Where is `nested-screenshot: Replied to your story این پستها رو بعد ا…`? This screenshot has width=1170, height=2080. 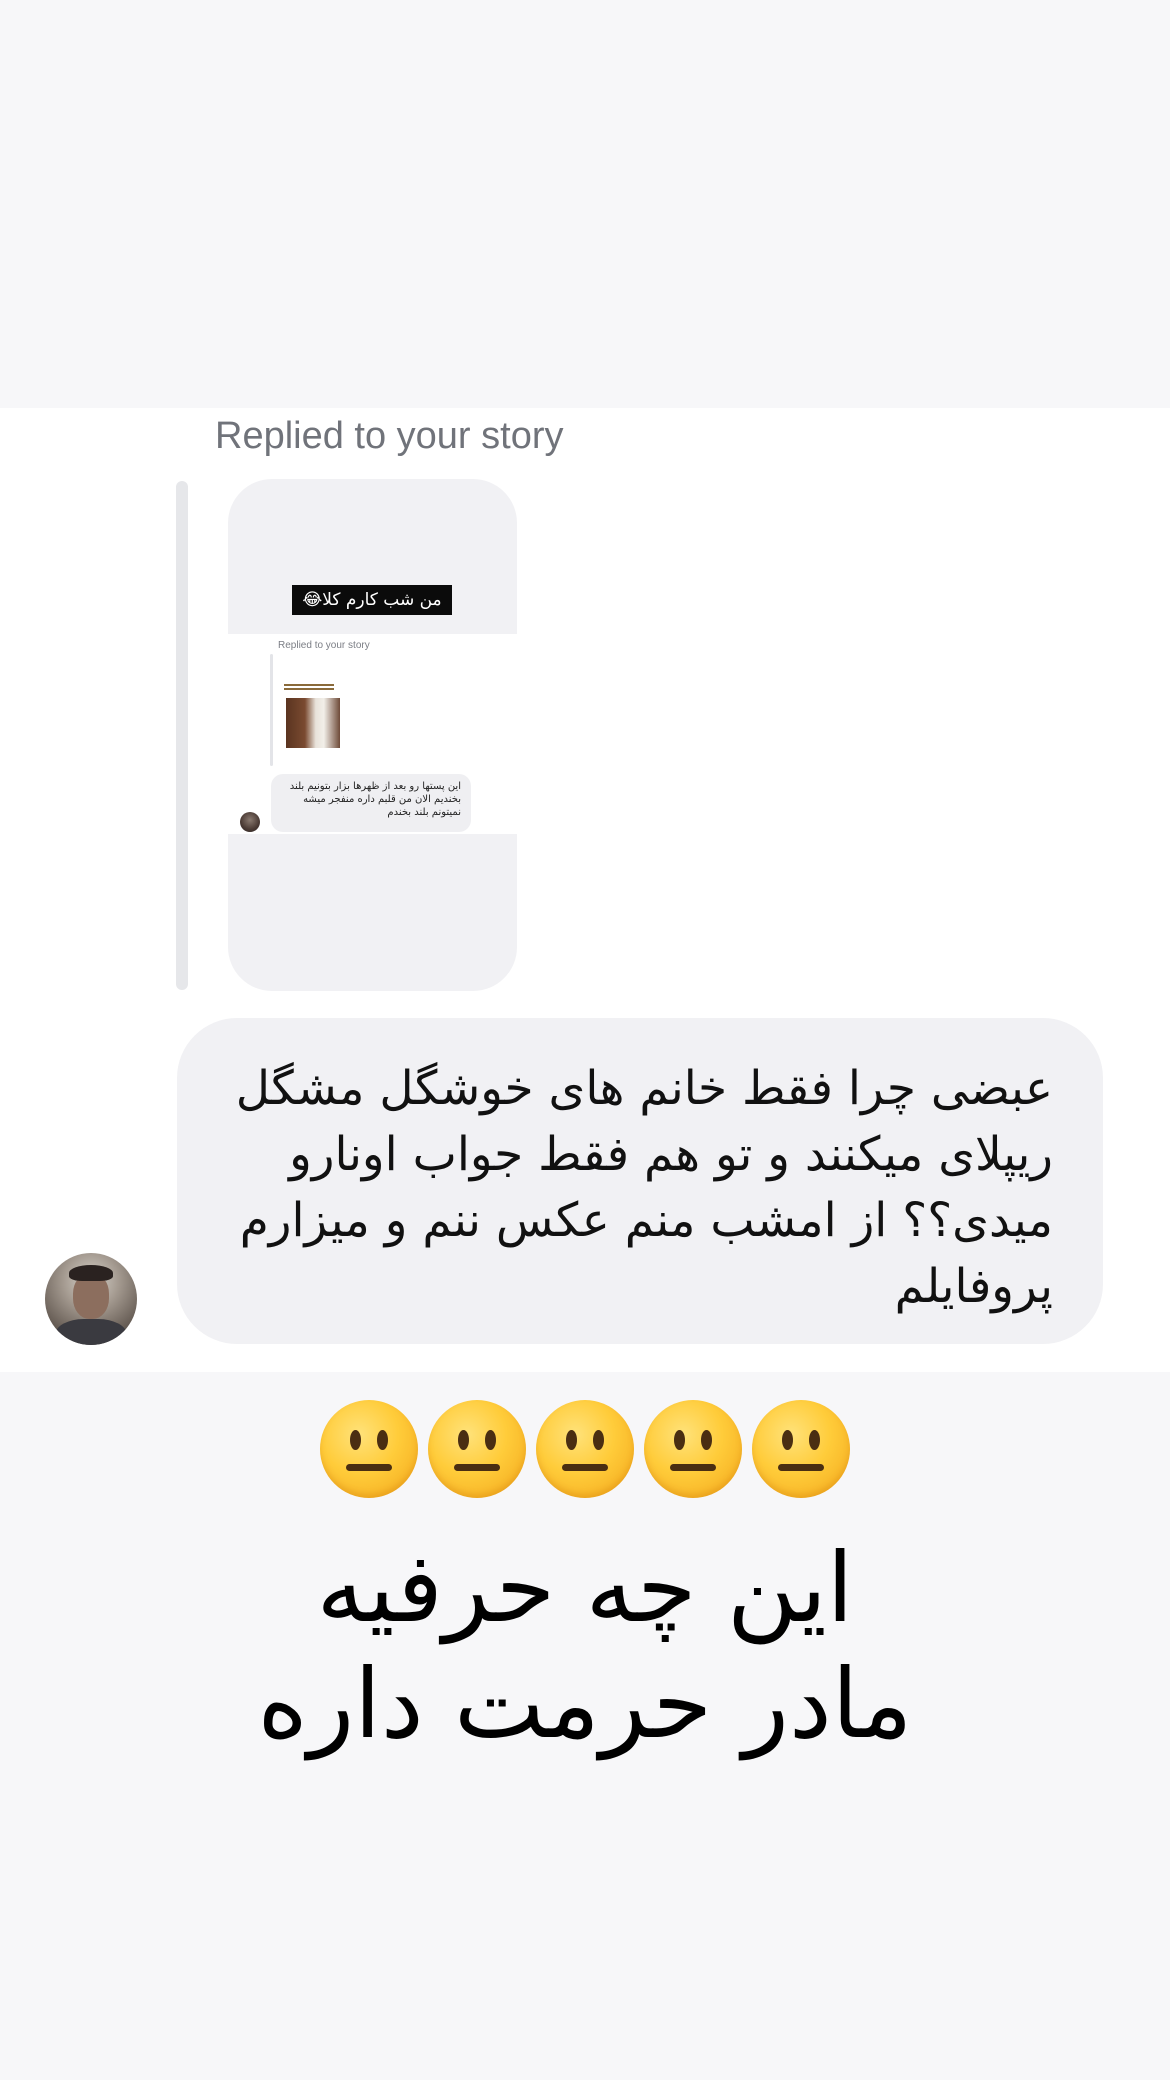 nested-screenshot: Replied to your story این پستها رو بعد ا… is located at coordinates (372, 734).